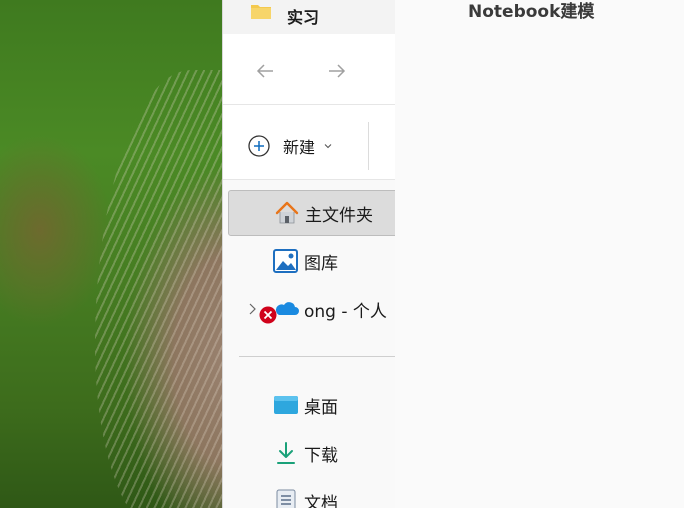  What do you see at coordinates (287, 212) in the screenshot?
I see `home-icon` at bounding box center [287, 212].